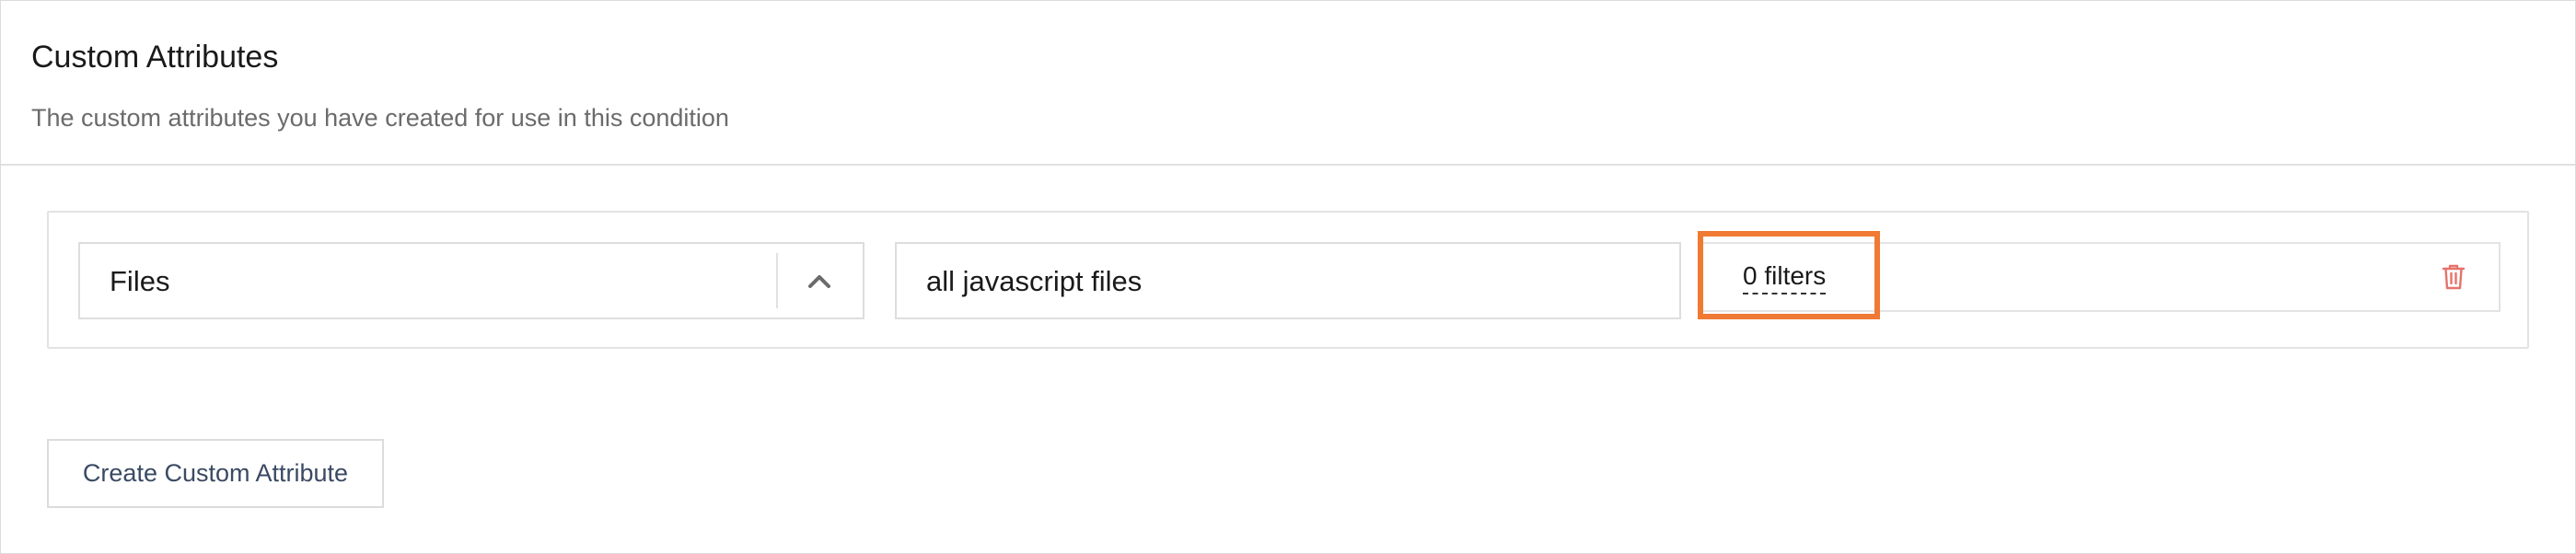 The width and height of the screenshot is (2576, 554). Describe the element at coordinates (777, 280) in the screenshot. I see `select-divider` at that location.